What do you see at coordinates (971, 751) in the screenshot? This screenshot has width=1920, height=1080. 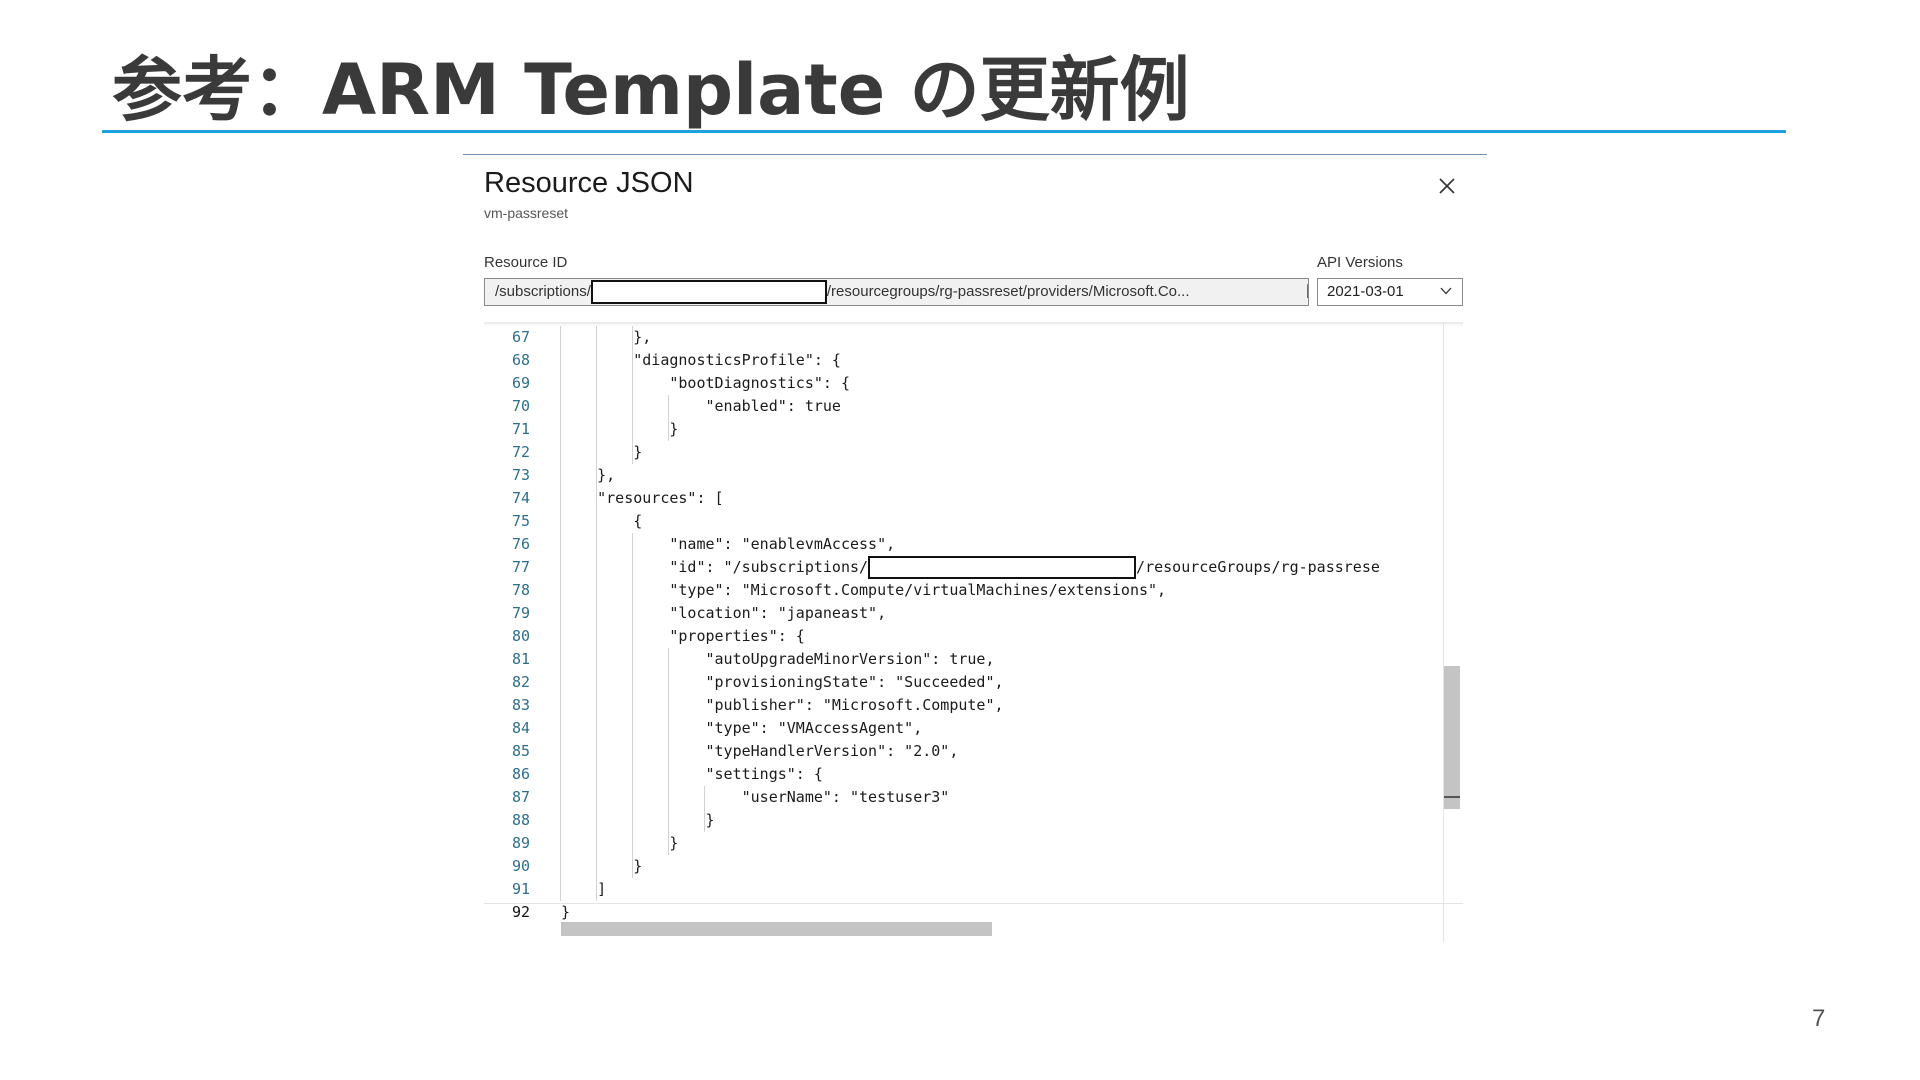 I see `code-line: 85 "typeHandlerVersion": "2.0",` at bounding box center [971, 751].